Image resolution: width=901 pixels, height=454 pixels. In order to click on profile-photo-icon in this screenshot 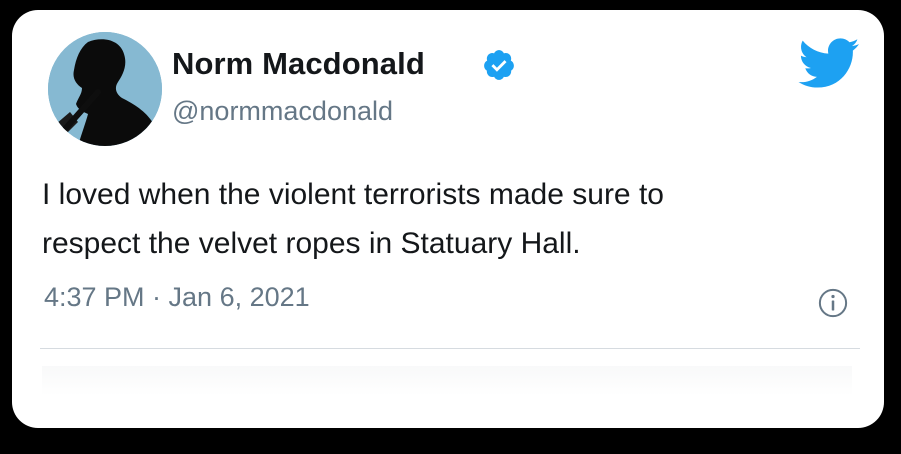, I will do `click(105, 89)`.